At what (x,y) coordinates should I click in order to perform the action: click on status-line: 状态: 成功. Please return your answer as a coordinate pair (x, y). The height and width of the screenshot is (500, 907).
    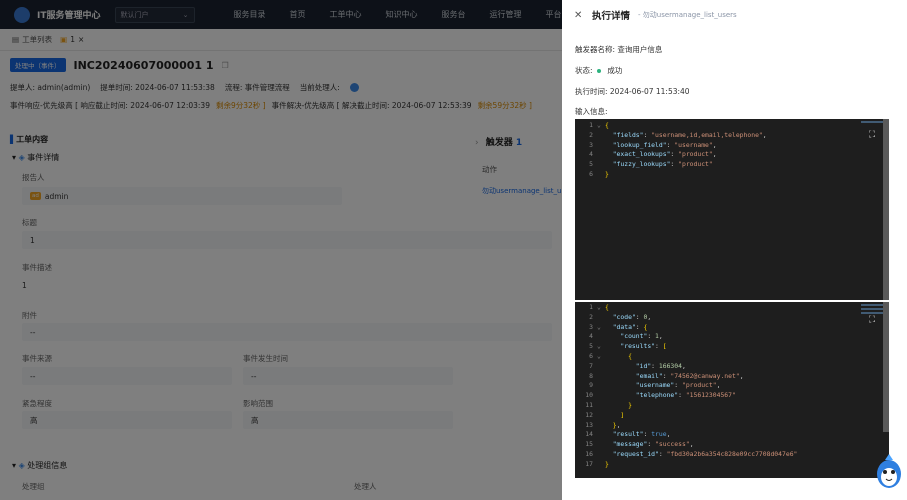
    Looking at the image, I should click on (598, 70).